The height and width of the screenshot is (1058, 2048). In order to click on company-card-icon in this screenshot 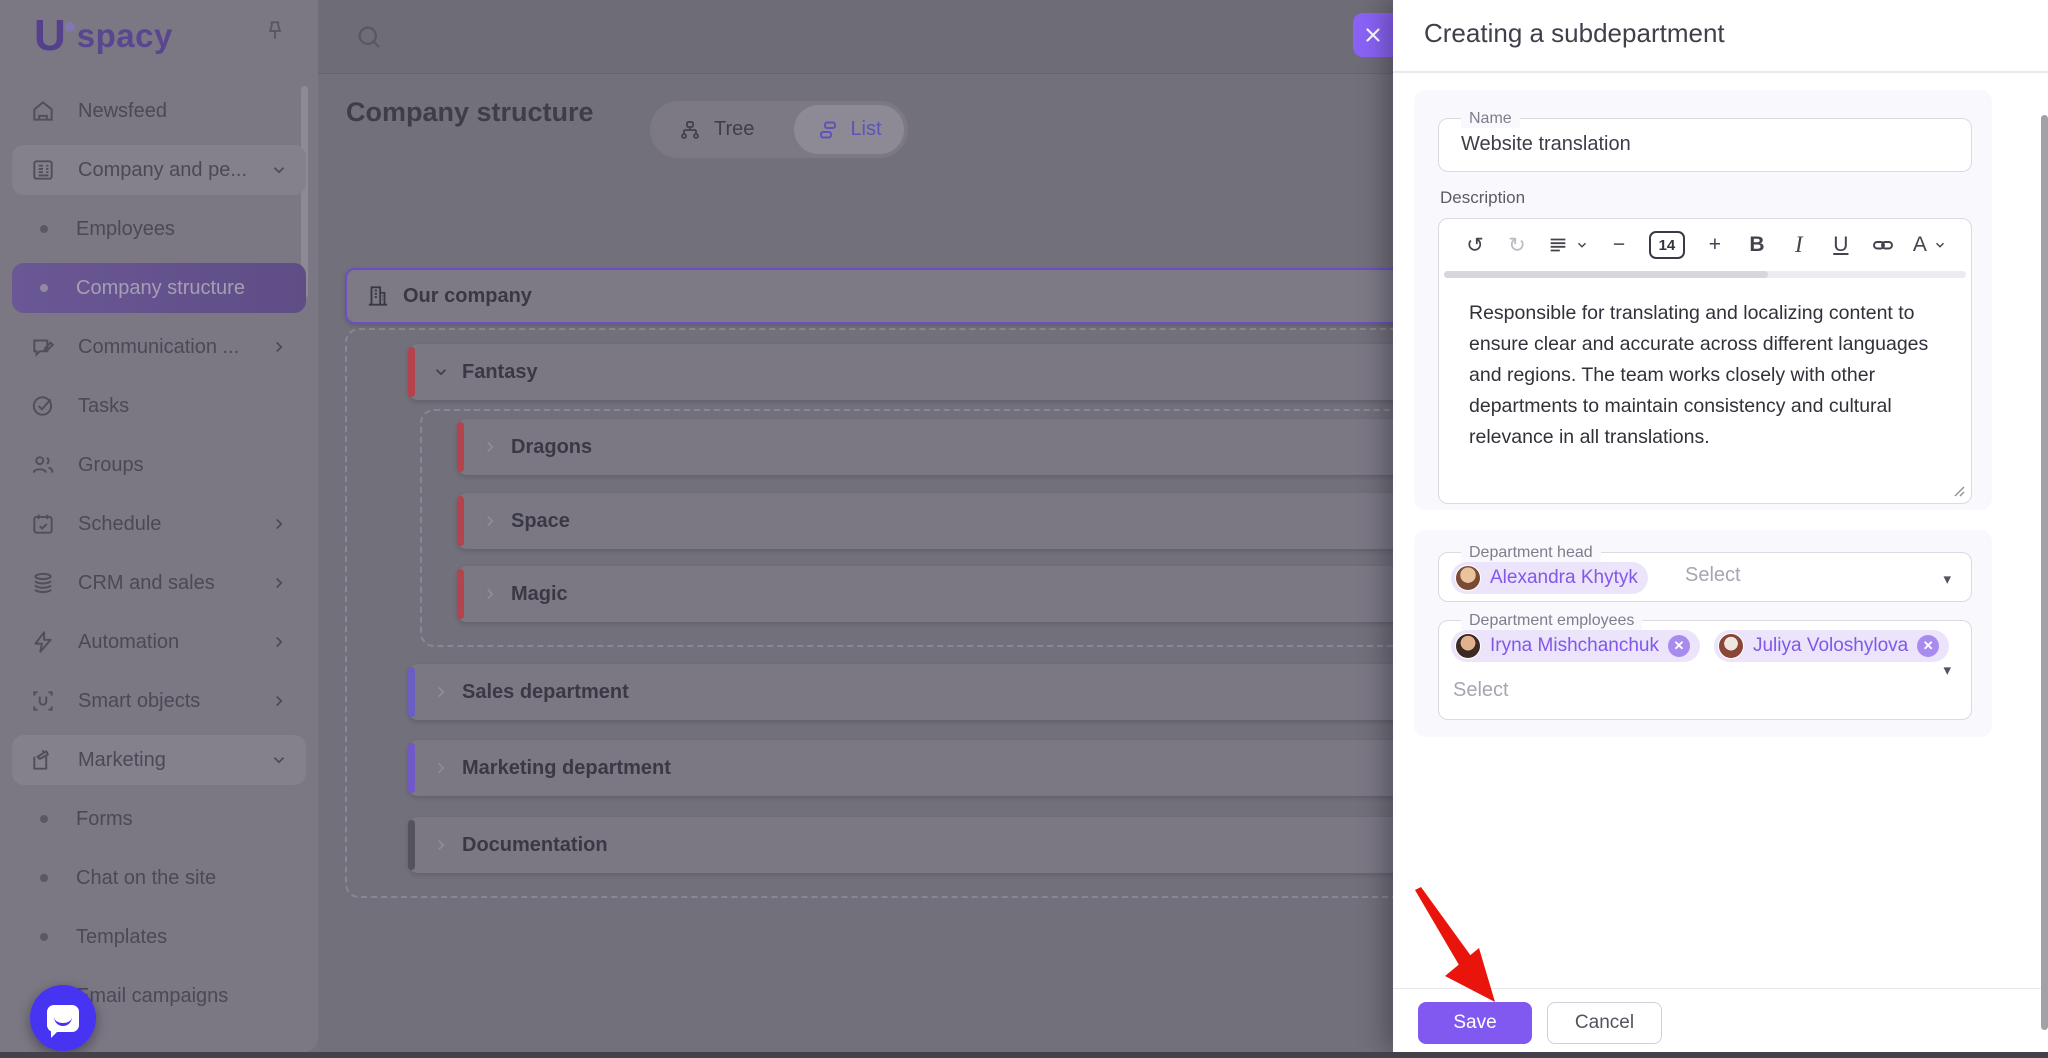, I will do `click(43, 170)`.